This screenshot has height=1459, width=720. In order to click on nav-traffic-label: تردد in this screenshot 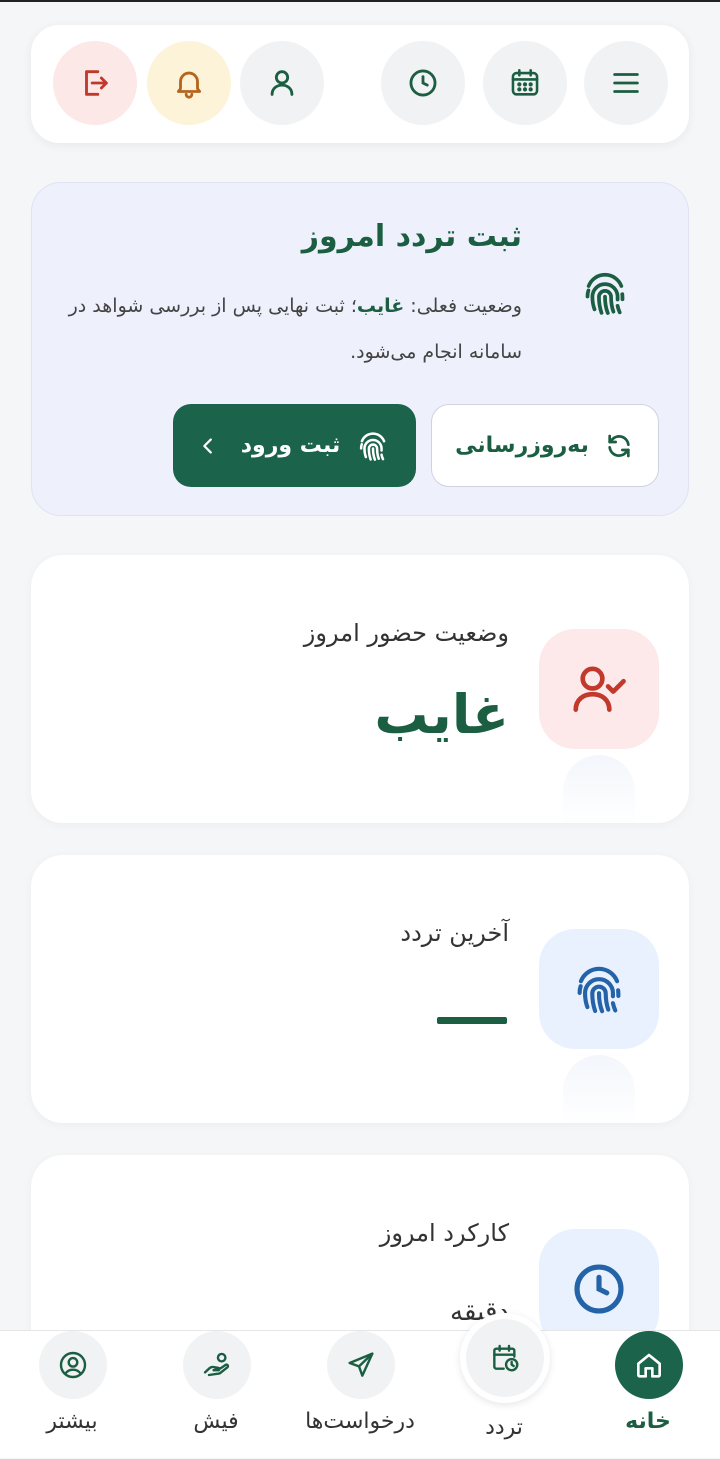, I will do `click(504, 1427)`.